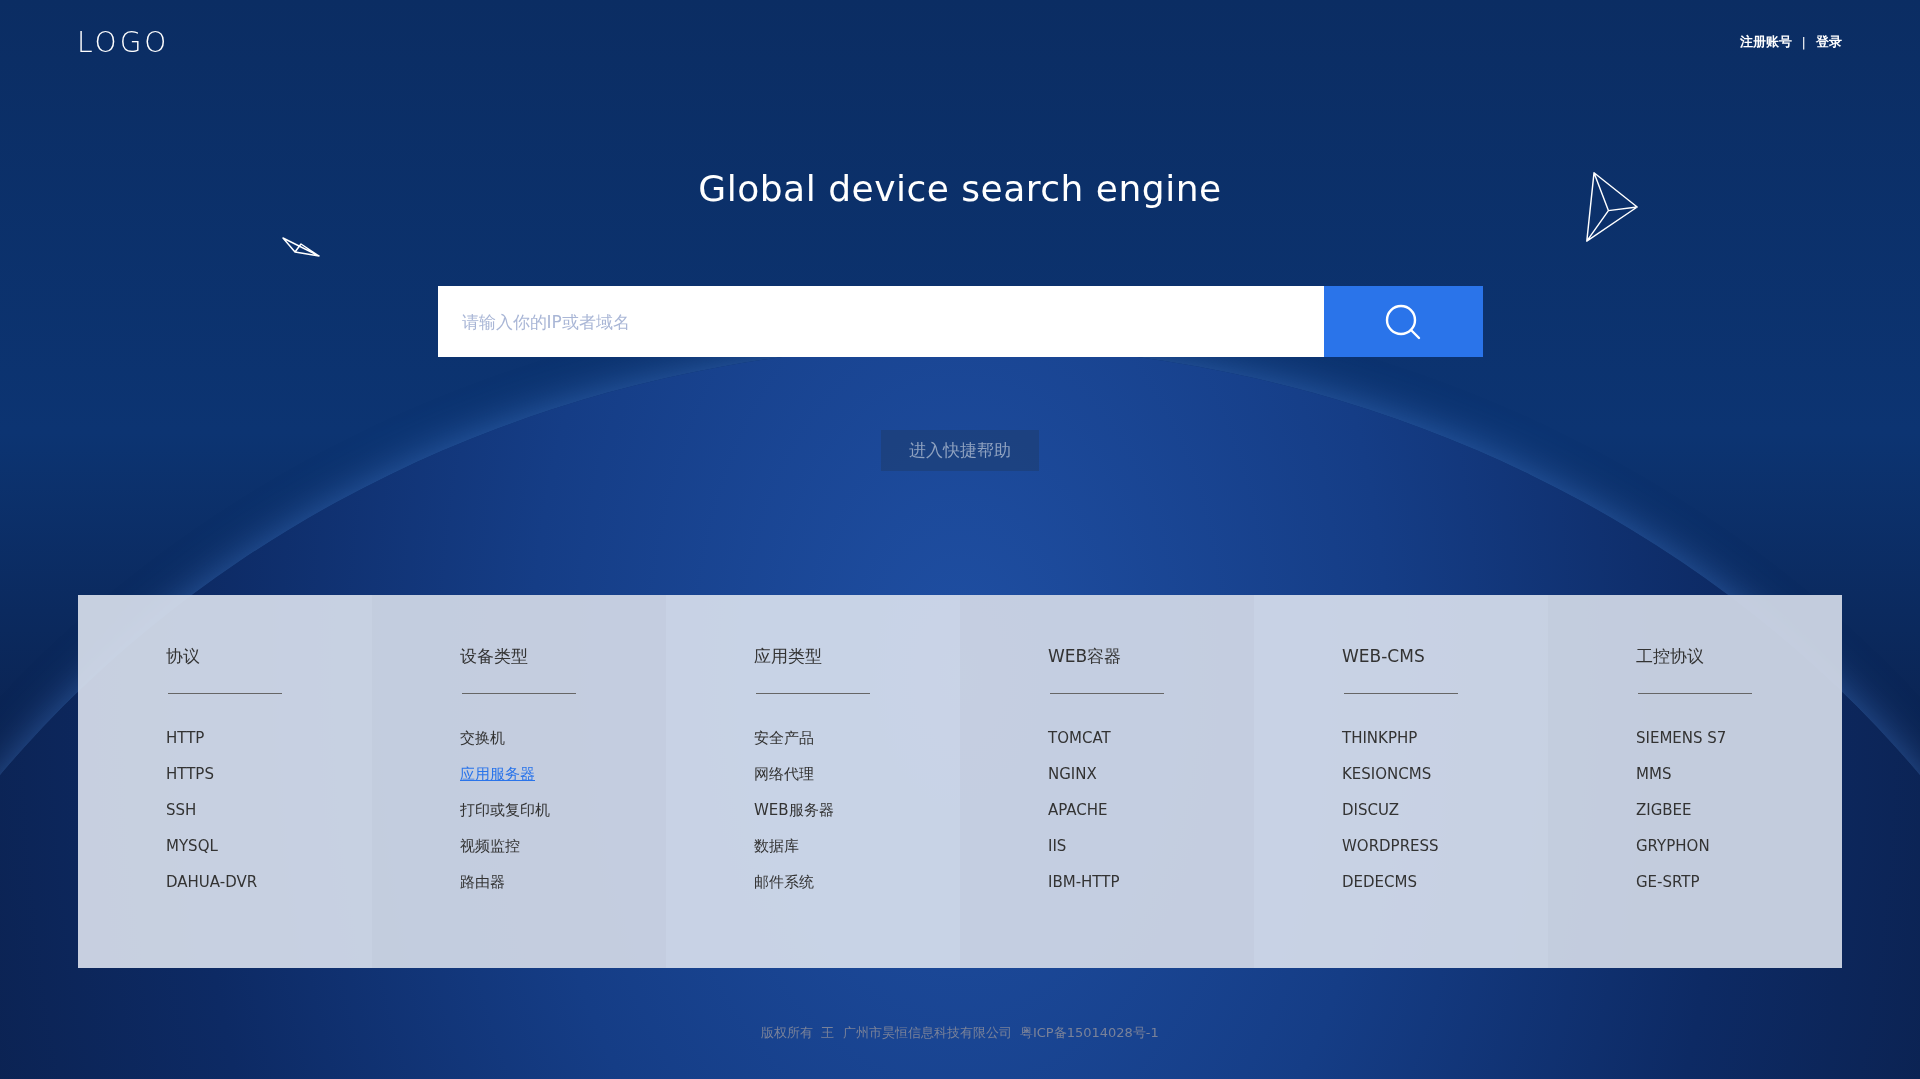  I want to click on search-field: 请输入你的IP或者域名, so click(880, 321).